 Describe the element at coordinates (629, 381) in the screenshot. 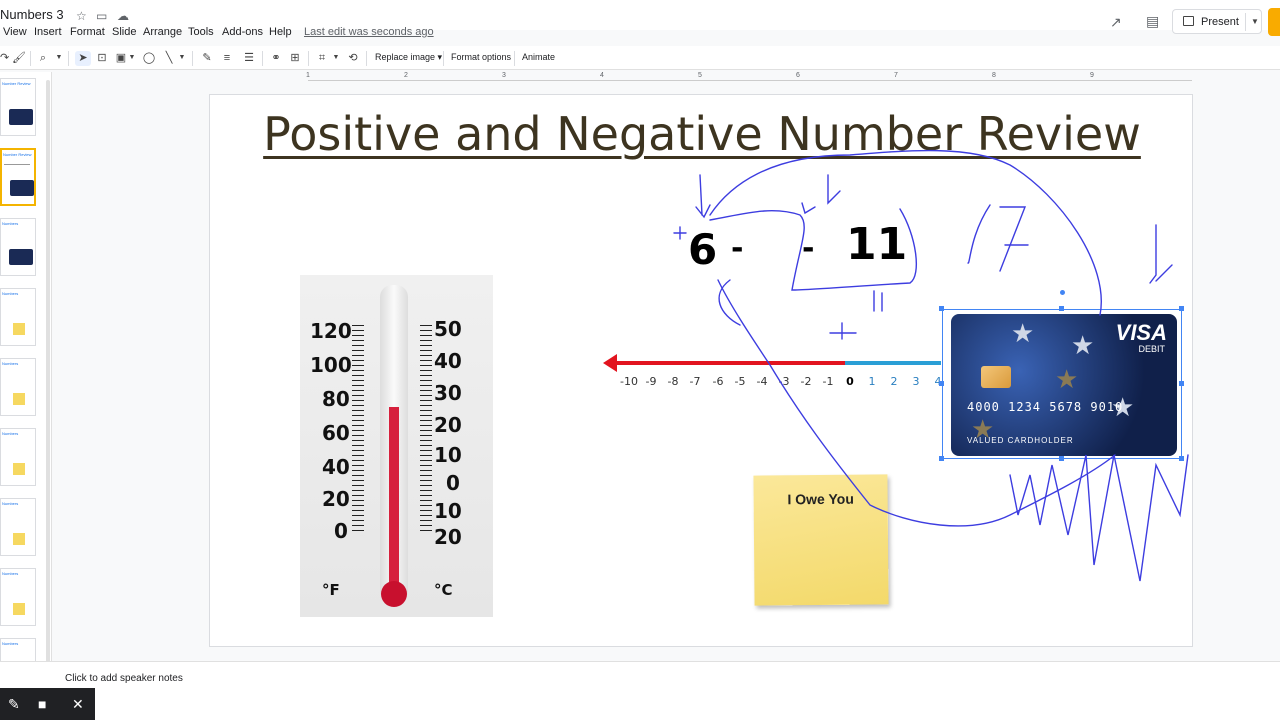

I see `number-line-label: -10` at that location.